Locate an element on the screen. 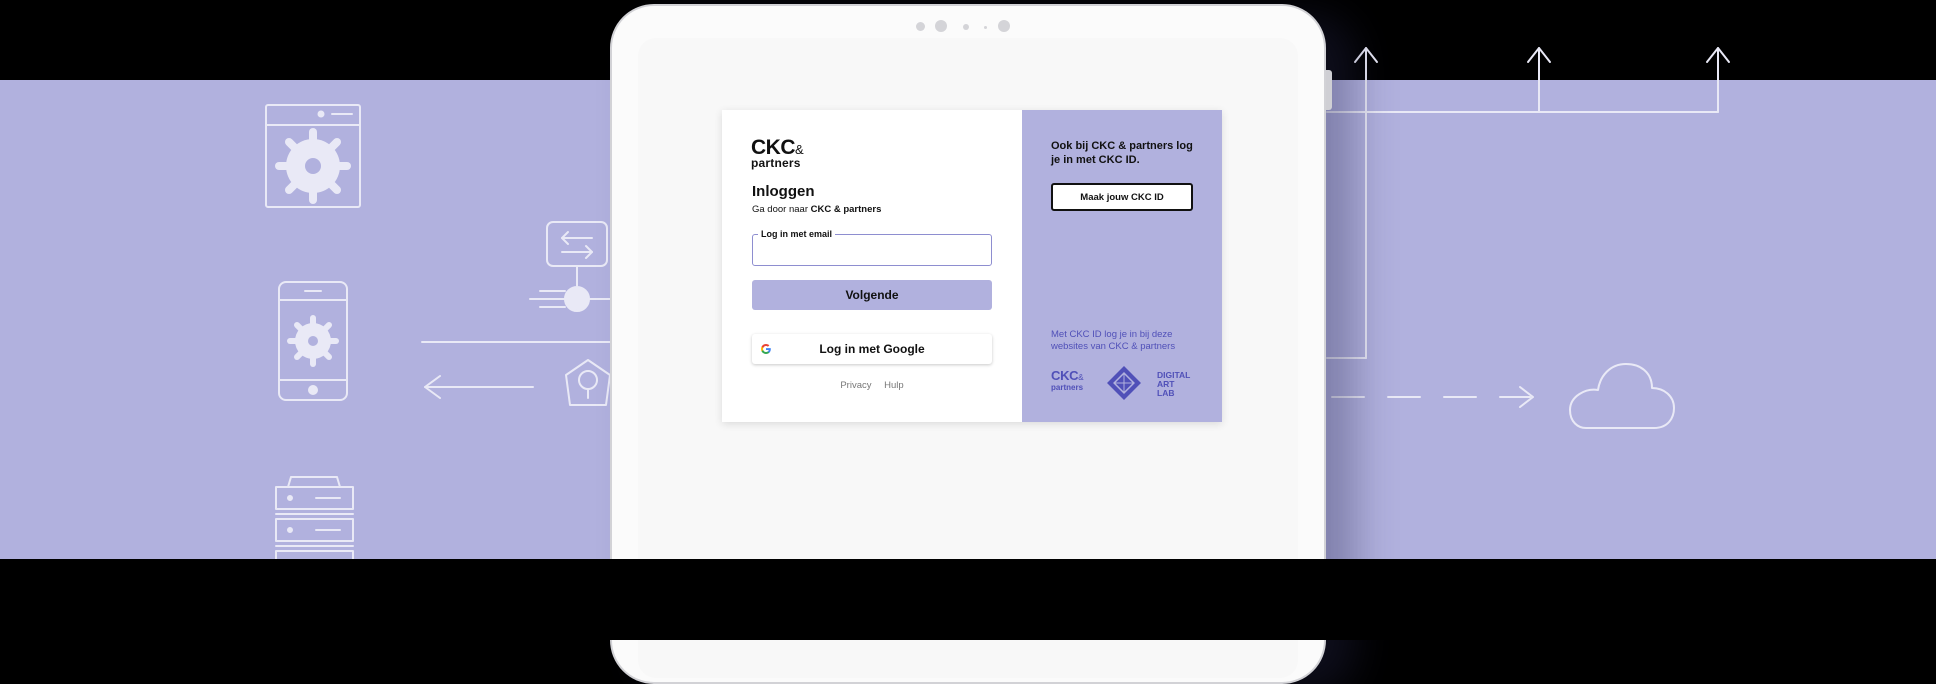  phone-settings-icon is located at coordinates (313, 341).